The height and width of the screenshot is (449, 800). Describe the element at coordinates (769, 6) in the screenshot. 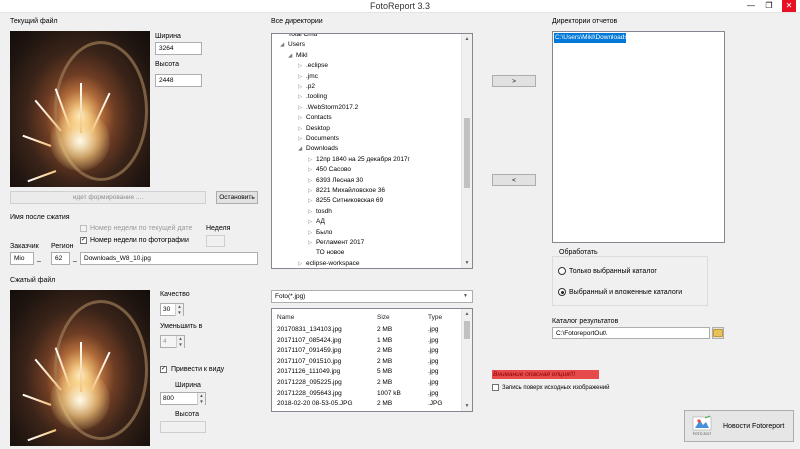

I see `maximize-button: ❐` at that location.